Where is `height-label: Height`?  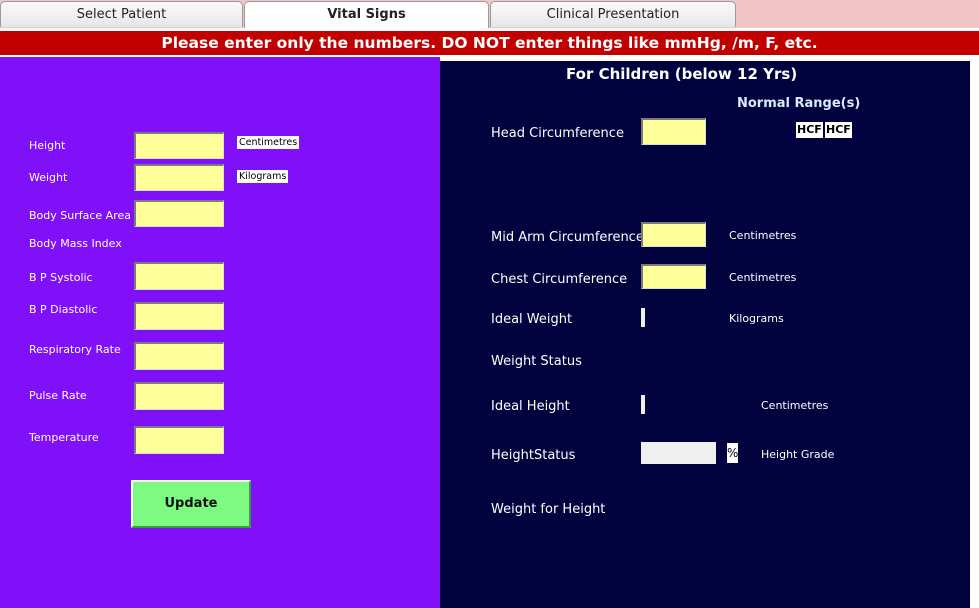 height-label: Height is located at coordinates (47, 145).